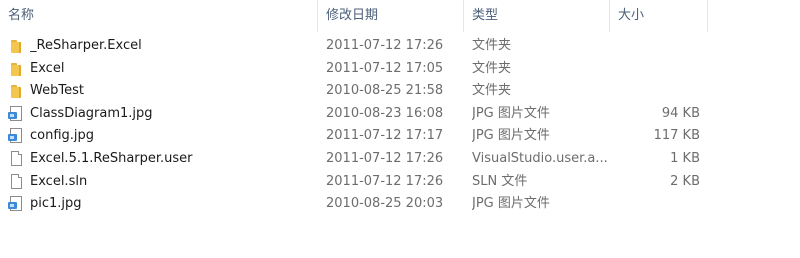  What do you see at coordinates (385, 91) in the screenshot?
I see `file-date: 2010-08-25 21:58` at bounding box center [385, 91].